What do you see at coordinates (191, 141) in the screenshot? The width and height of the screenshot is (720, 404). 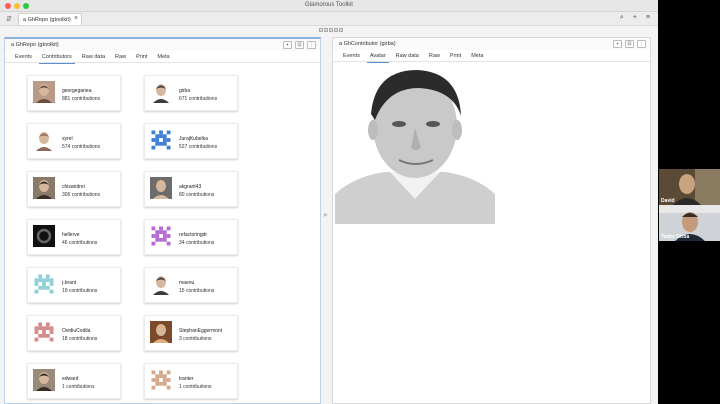 I see `contributor-card: JurajKubelka 527 contributions` at bounding box center [191, 141].